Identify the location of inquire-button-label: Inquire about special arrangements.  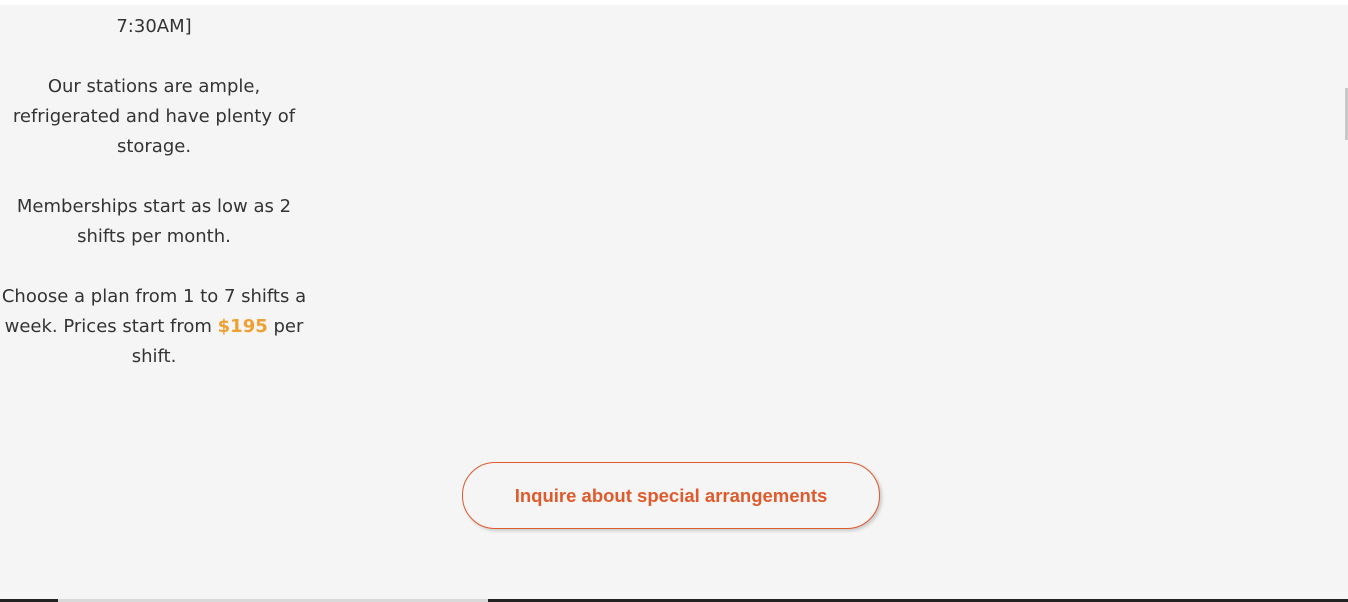
(671, 495).